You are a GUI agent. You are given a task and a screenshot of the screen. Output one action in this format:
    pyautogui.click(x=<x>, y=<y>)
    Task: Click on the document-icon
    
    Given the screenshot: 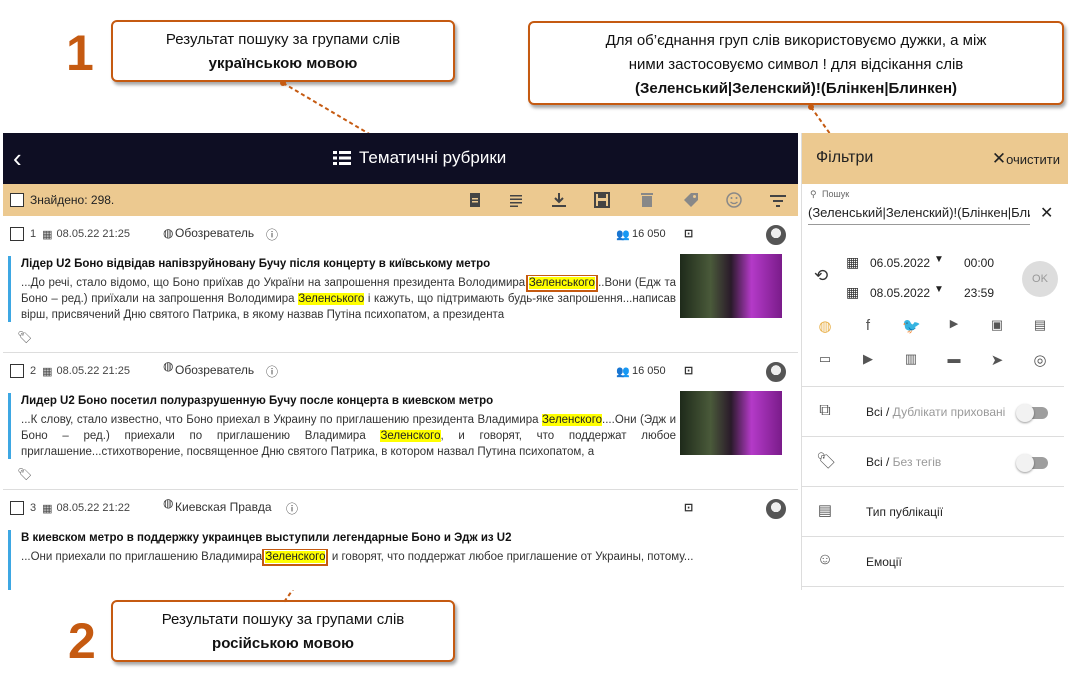 What is the action you would take?
    pyautogui.click(x=475, y=200)
    